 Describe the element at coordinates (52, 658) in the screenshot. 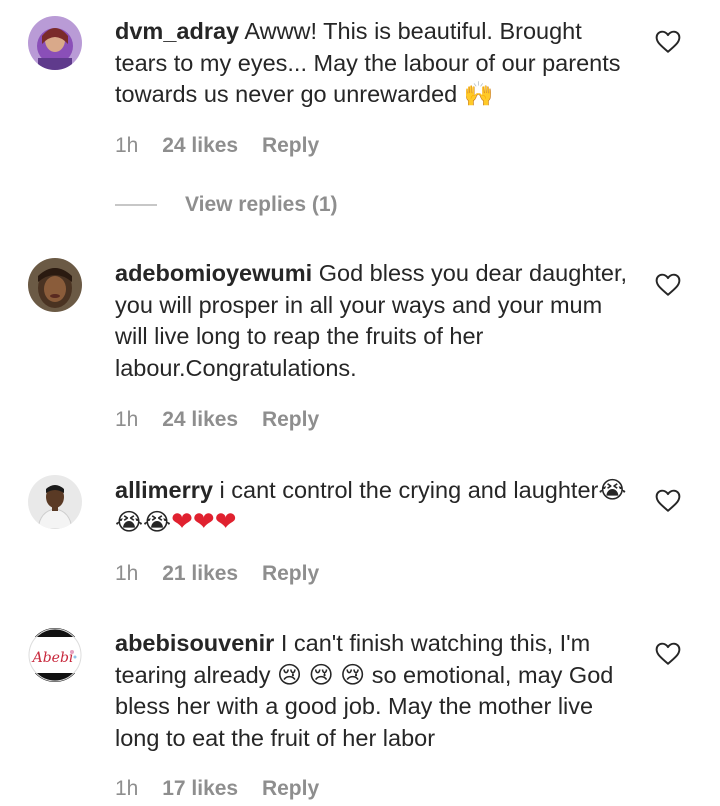

I see `avatar-logo-text: Abebi` at that location.